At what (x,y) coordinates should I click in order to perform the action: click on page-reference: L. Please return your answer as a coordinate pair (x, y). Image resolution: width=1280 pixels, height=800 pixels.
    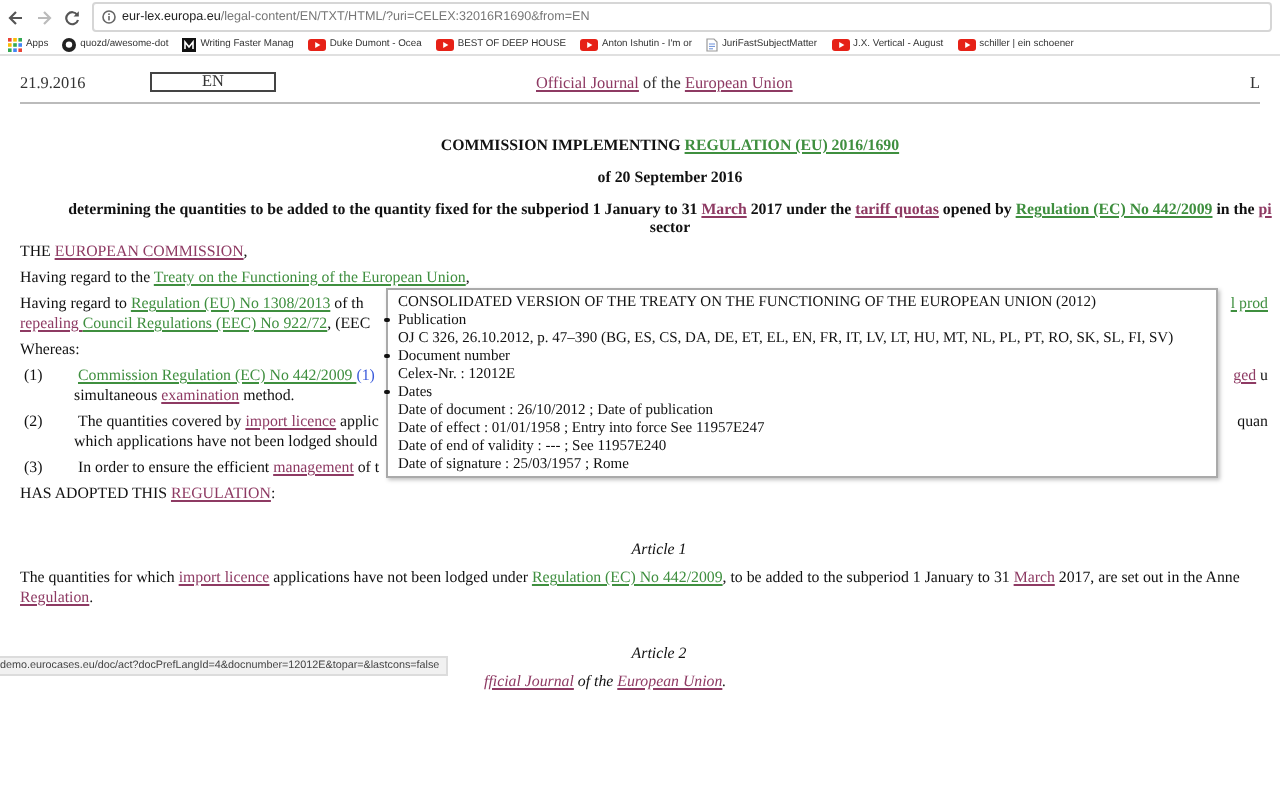
    Looking at the image, I should click on (1254, 82).